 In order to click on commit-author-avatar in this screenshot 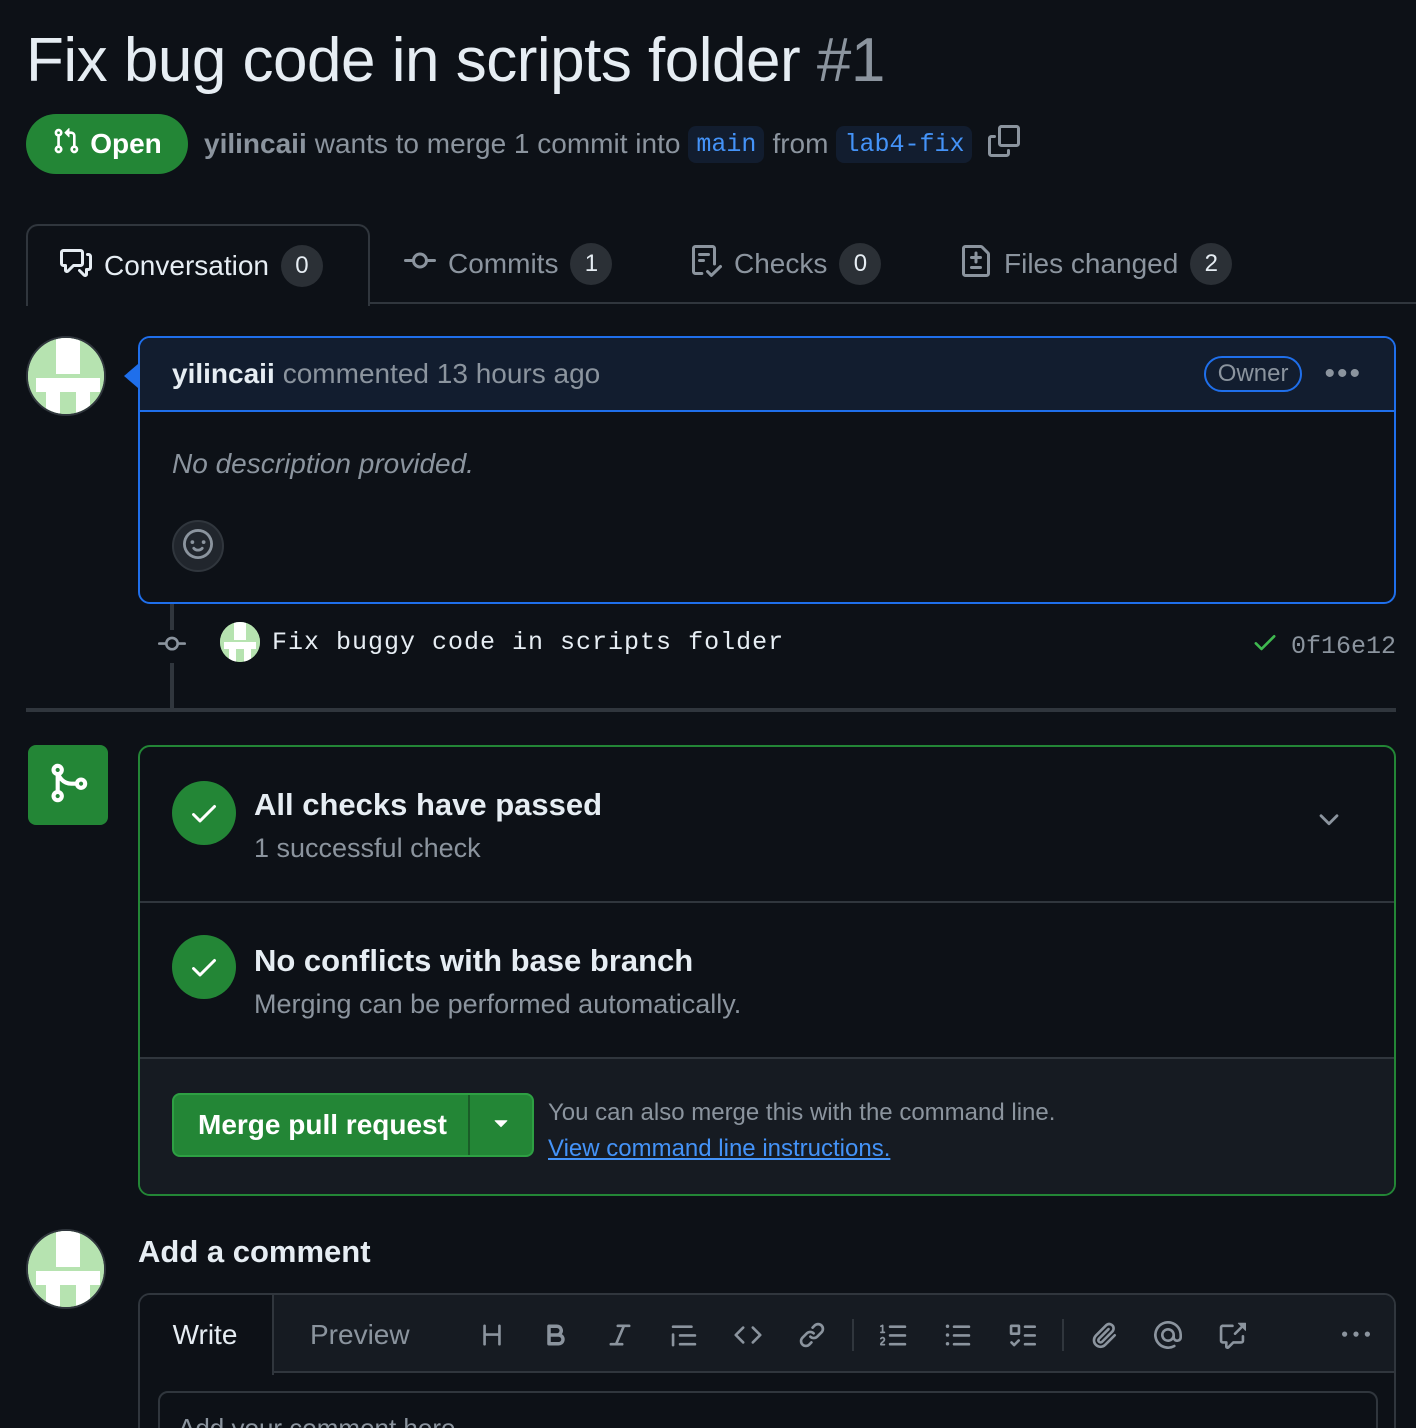, I will do `click(240, 642)`.